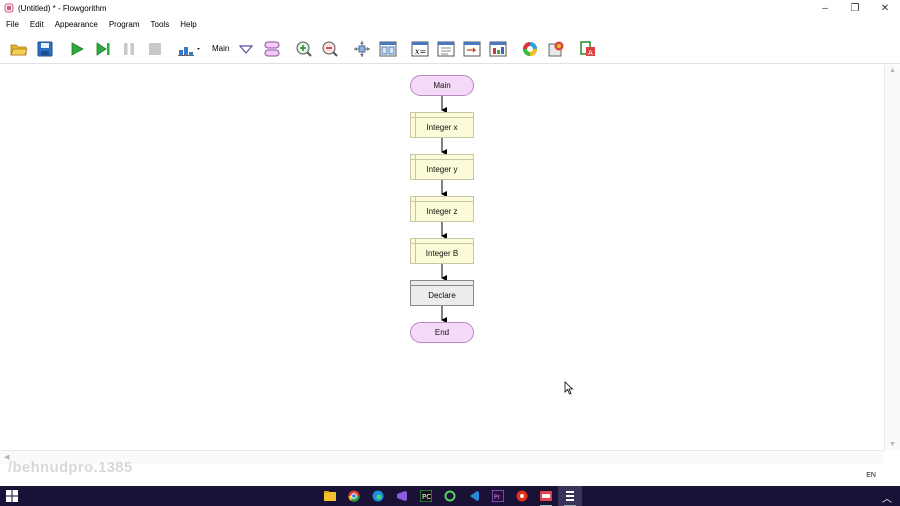 The image size is (900, 506). I want to click on declare-label-y: Integer y, so click(442, 169).